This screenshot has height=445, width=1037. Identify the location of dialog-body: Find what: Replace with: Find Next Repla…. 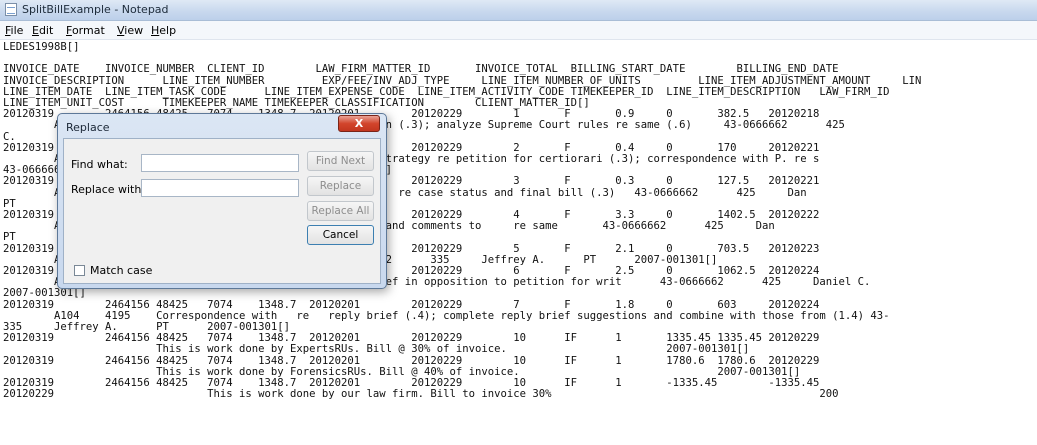
(222, 211).